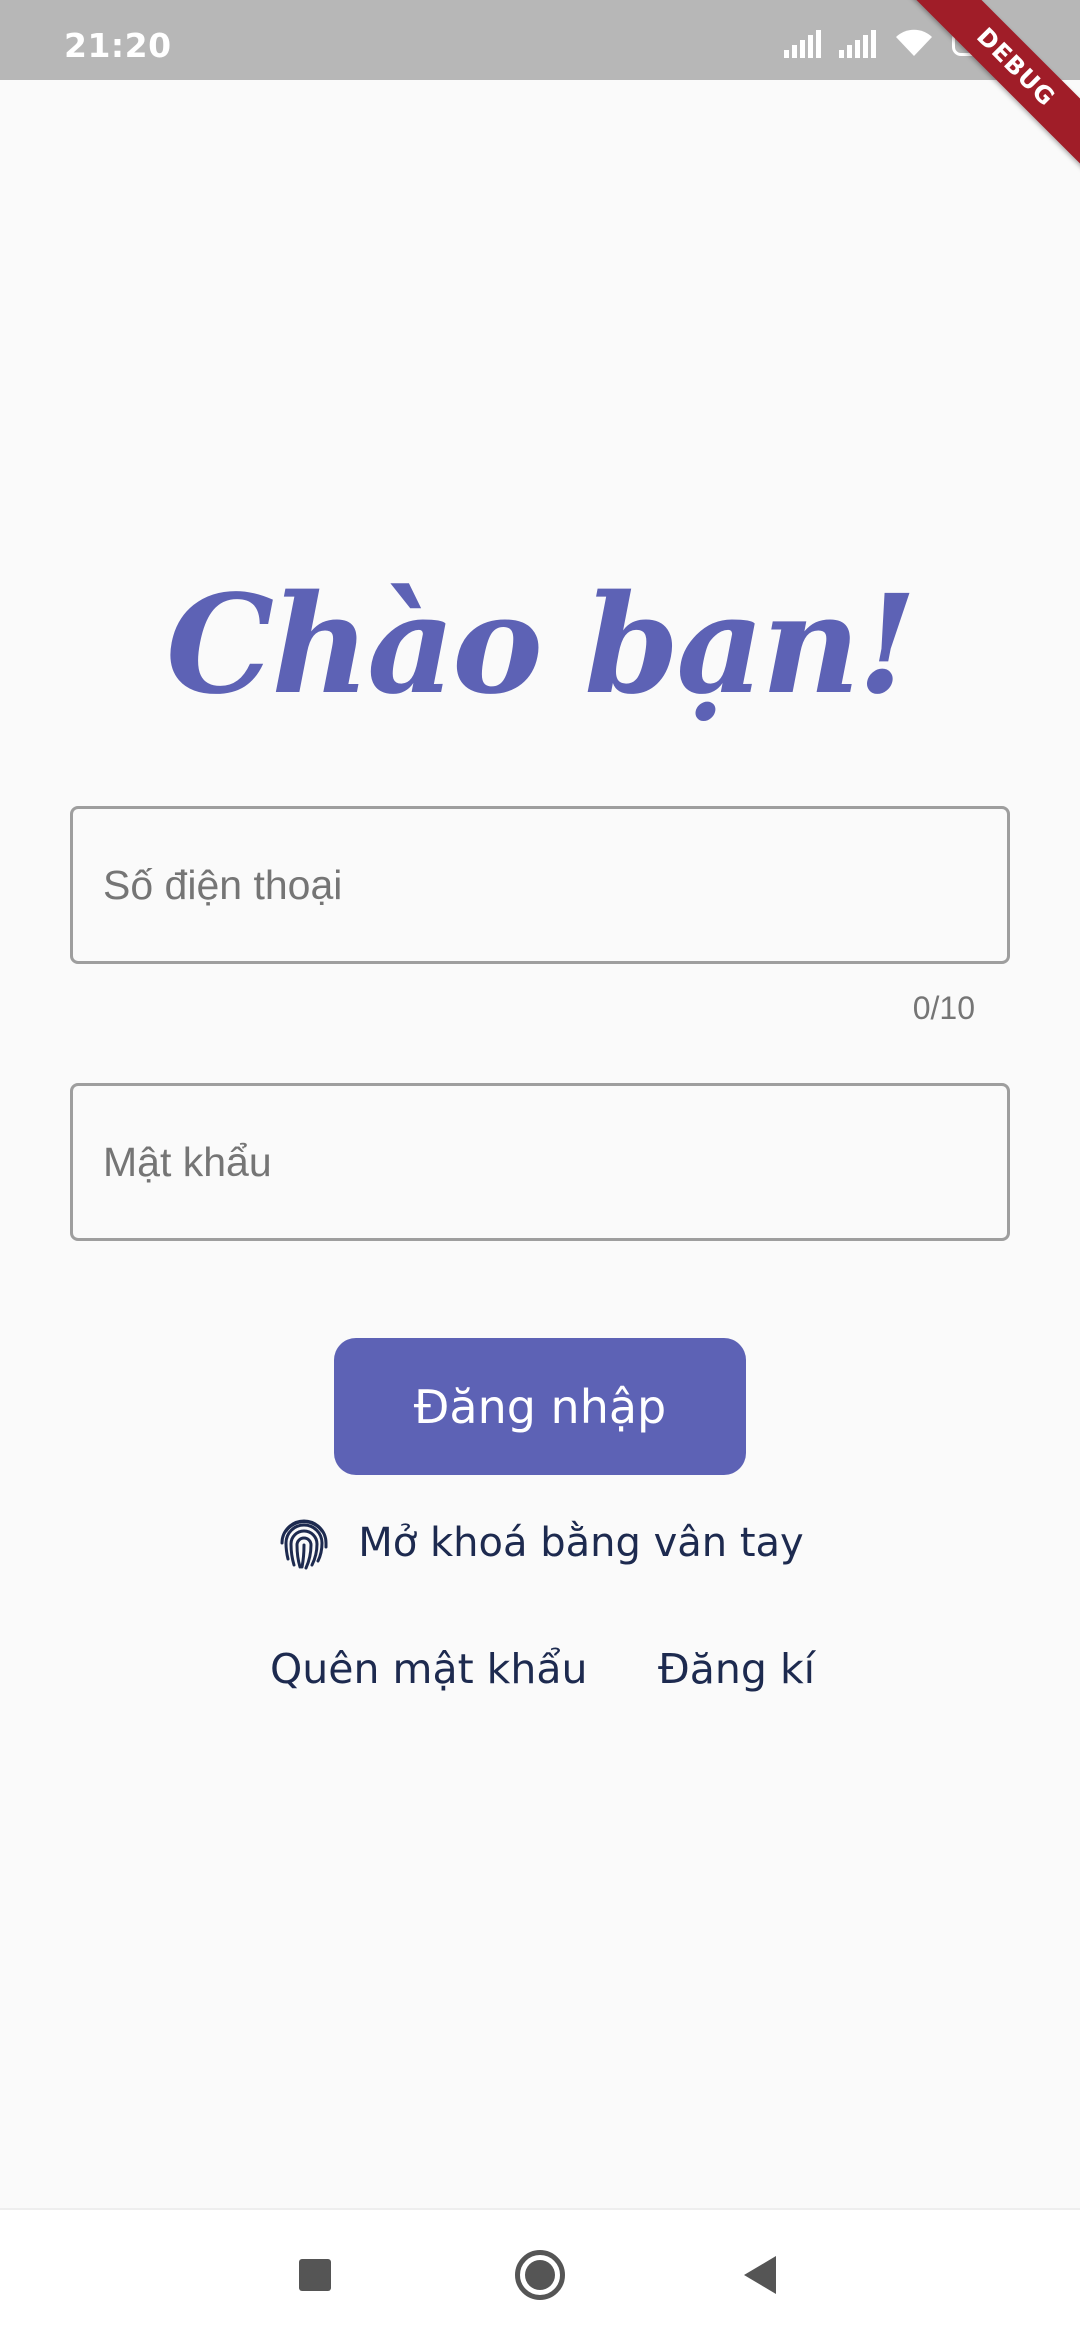  What do you see at coordinates (581, 1543) in the screenshot?
I see `fingerprint-label: Mở khoá bằng vân tay` at bounding box center [581, 1543].